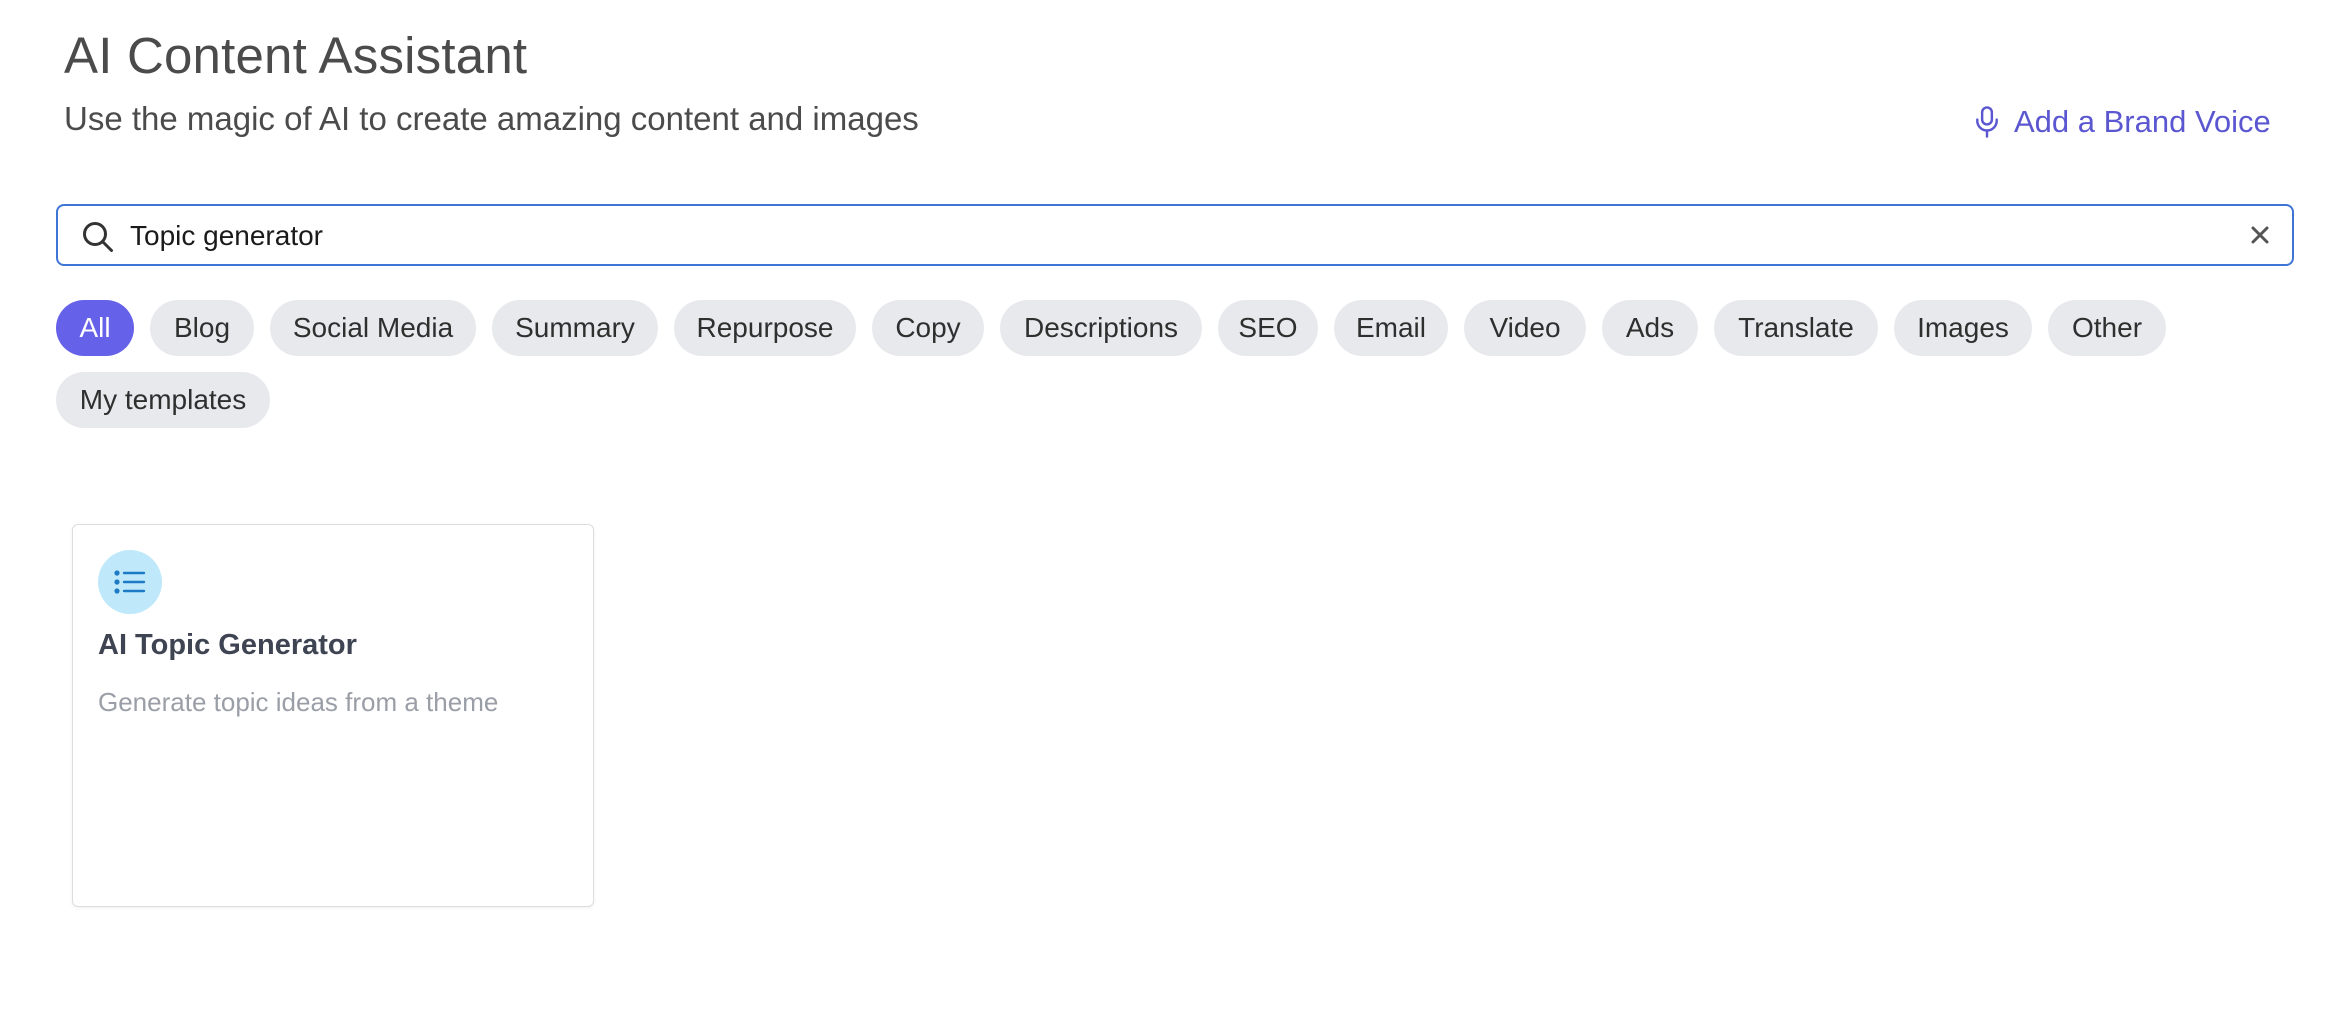 The height and width of the screenshot is (1022, 2342). What do you see at coordinates (2107, 328) in the screenshot?
I see `filter-chip-other: Other` at bounding box center [2107, 328].